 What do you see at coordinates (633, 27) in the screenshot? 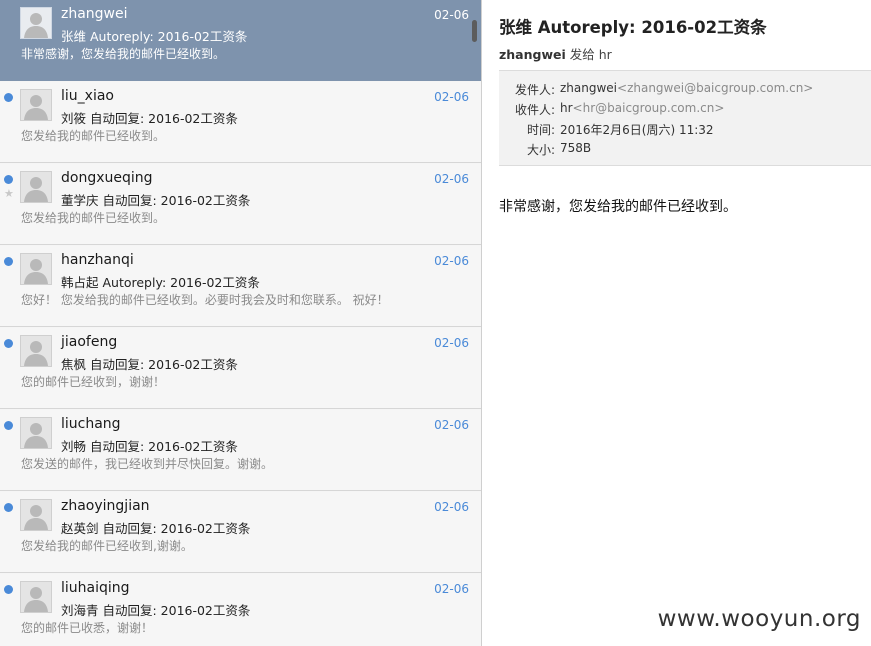
I see `message-title: 张维 Autoreply: 2016-02工资条` at bounding box center [633, 27].